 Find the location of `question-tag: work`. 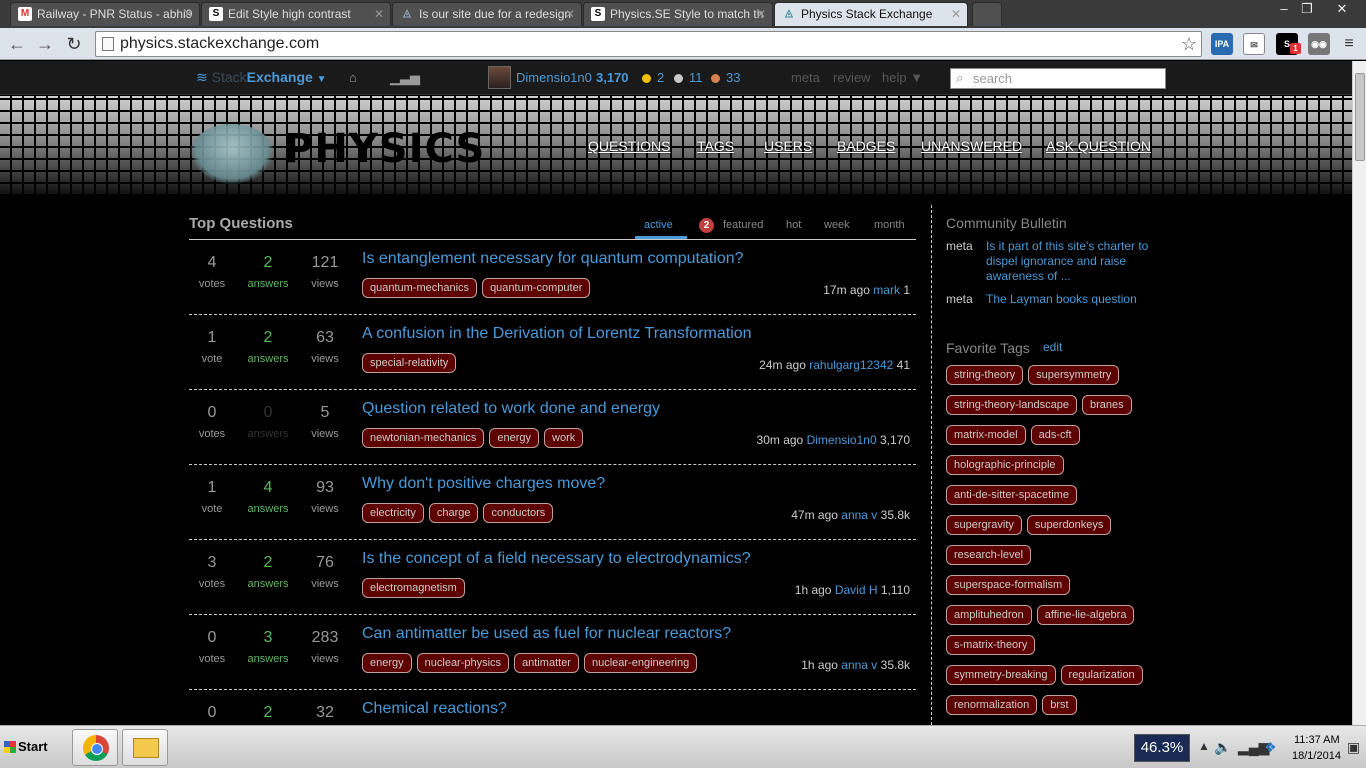

question-tag: work is located at coordinates (564, 438).